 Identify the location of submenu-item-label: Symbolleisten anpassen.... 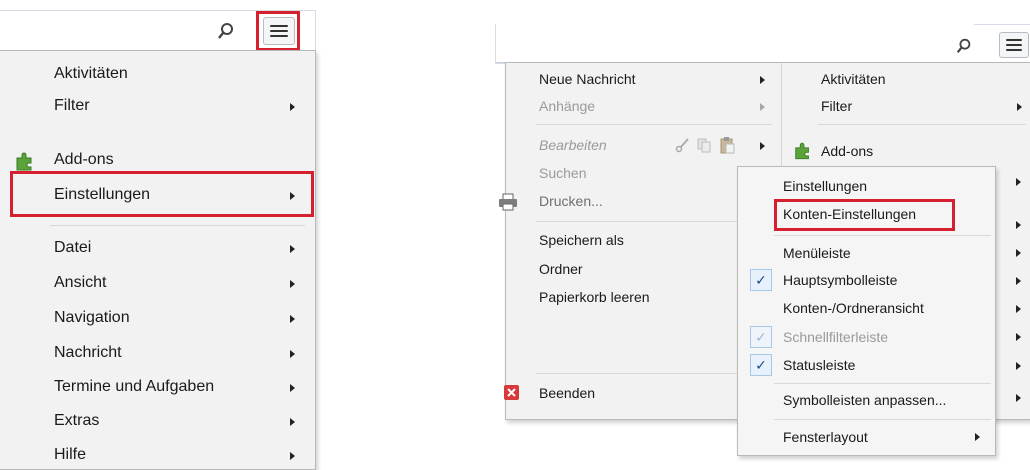
(865, 400).